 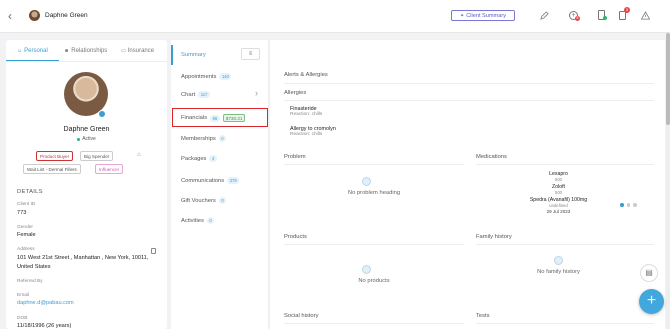 I want to click on tag-influencer: Influencer, so click(x=109, y=169).